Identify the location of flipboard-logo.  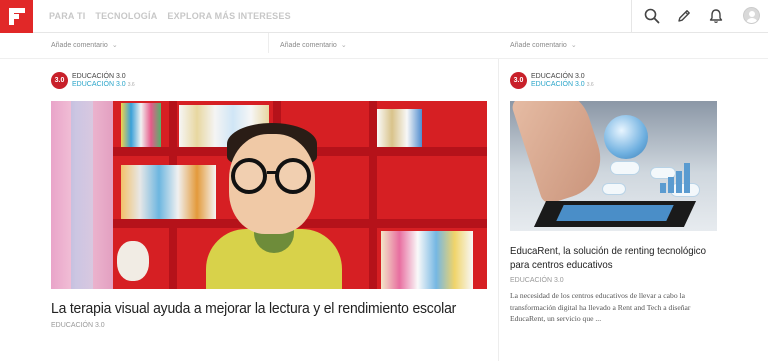
(16, 16).